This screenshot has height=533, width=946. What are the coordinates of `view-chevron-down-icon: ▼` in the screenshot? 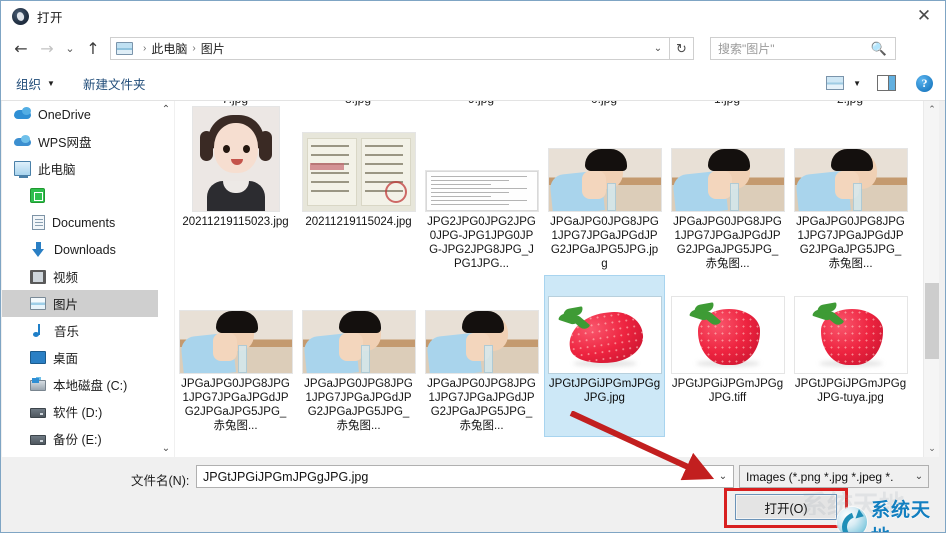 It's located at (857, 83).